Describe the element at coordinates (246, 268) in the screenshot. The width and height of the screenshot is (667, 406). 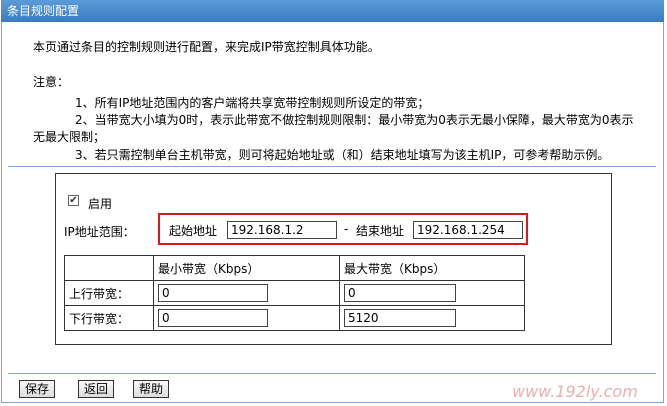
I see `header-min: 最小带宽（Kbps）` at that location.